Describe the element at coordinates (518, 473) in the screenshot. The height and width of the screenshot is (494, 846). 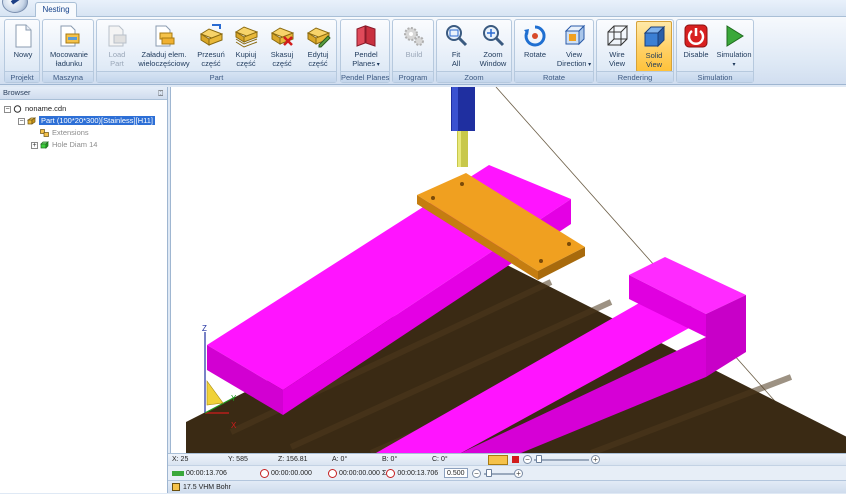
I see `speed-plus-button: +` at that location.